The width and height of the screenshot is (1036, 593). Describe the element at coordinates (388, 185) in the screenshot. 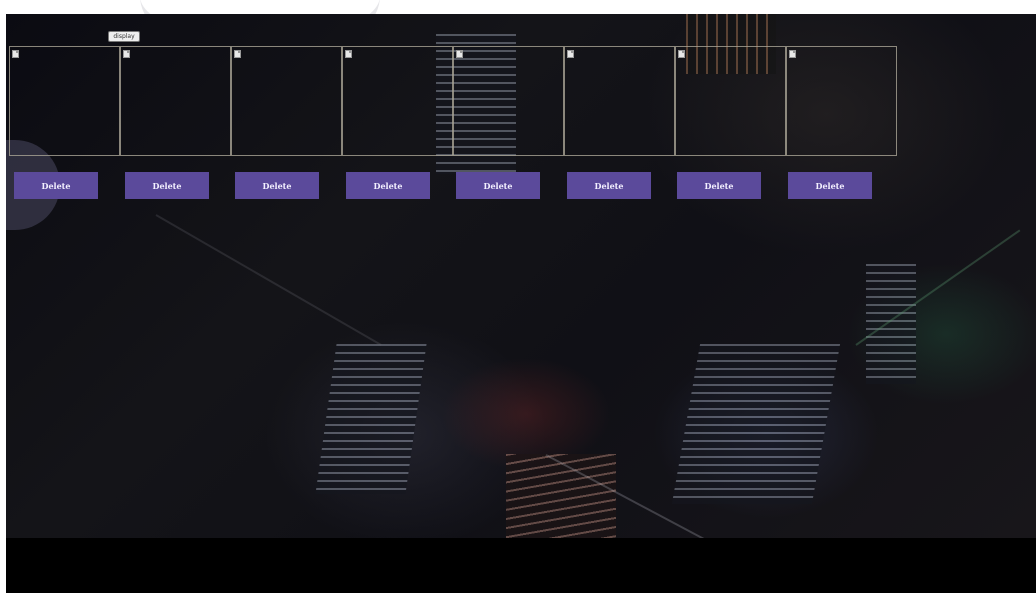

I see `delete-button-4: Delete` at that location.